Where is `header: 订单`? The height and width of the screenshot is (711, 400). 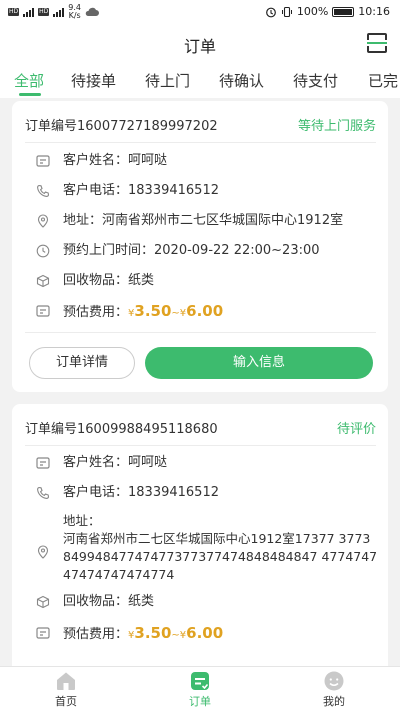
header: 订单 is located at coordinates (200, 43).